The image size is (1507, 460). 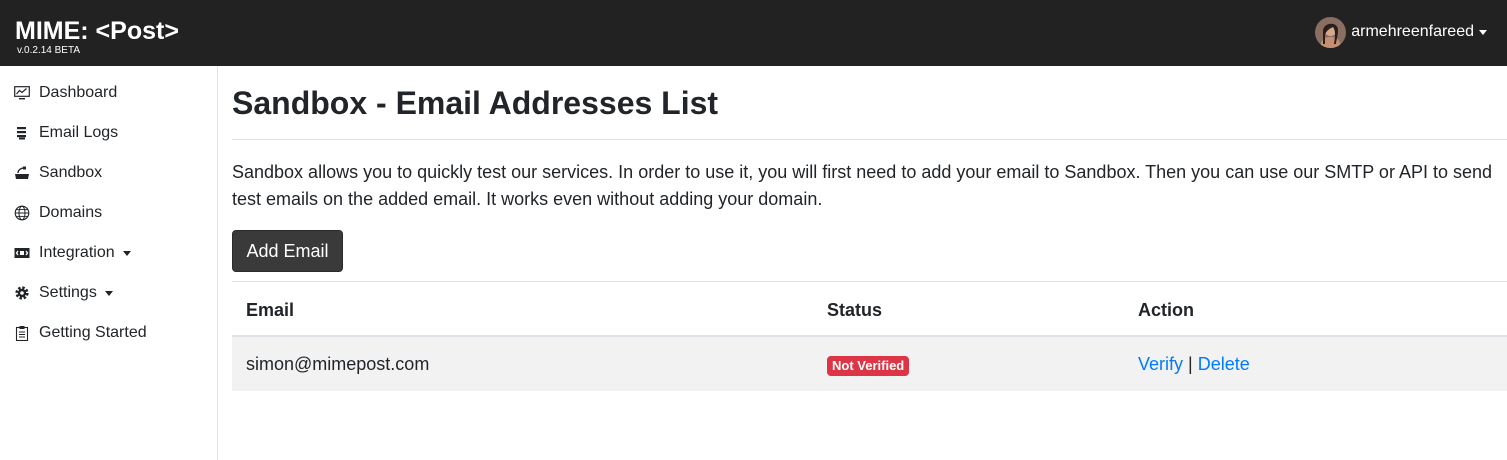 I want to click on delete-link: Delete, so click(x=1224, y=364).